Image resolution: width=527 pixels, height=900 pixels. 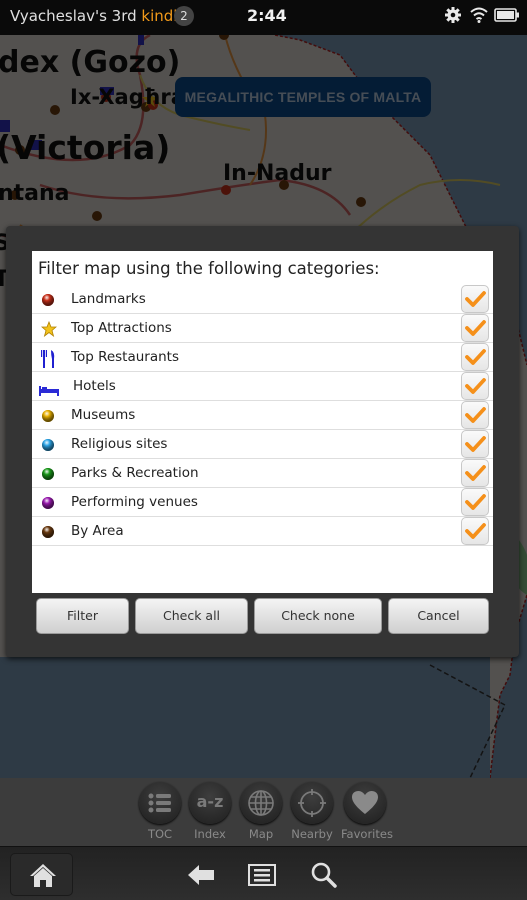 I want to click on category-row: Religious sites, so click(x=262, y=444).